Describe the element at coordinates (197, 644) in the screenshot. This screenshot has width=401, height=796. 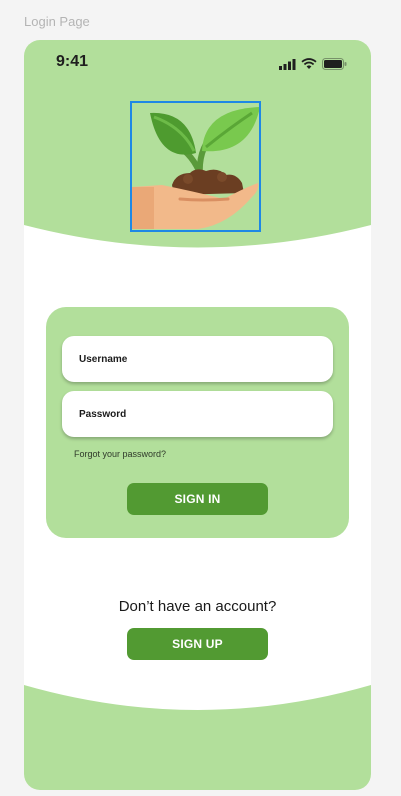
I see `sign-up-button: SIGN UP` at that location.